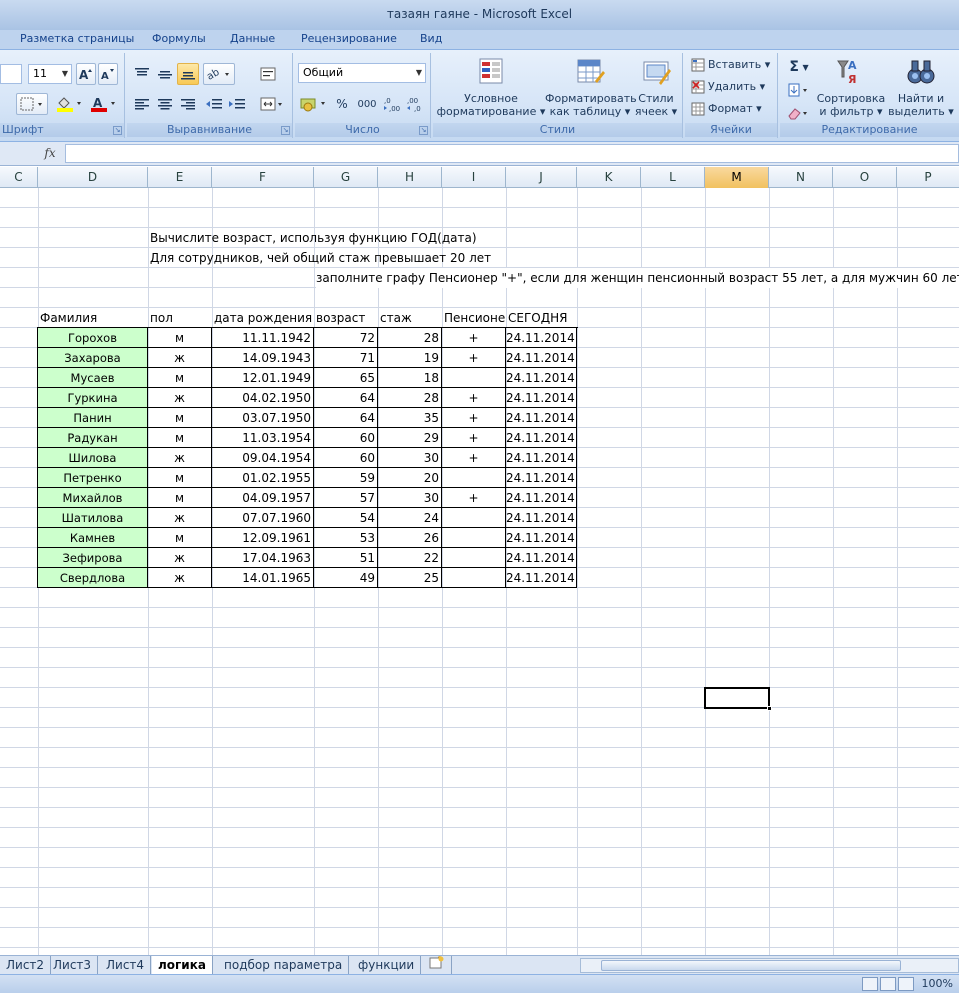  I want to click on employee-name-cell: Мусаев, so click(93, 378).